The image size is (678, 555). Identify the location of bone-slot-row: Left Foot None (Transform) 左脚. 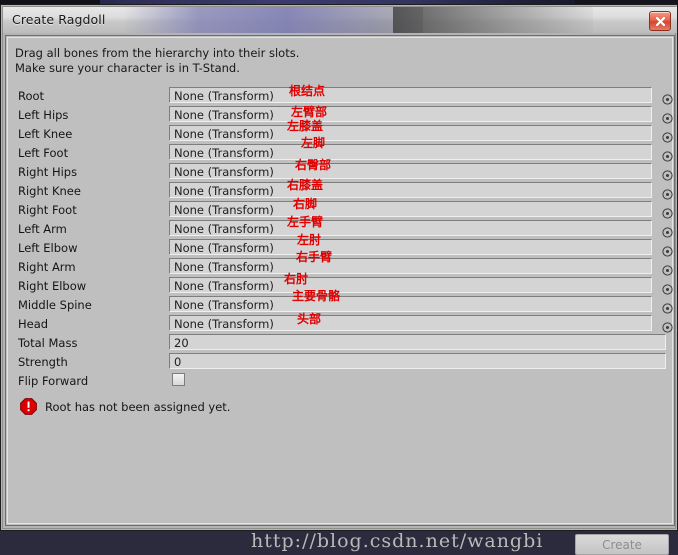
(342, 149).